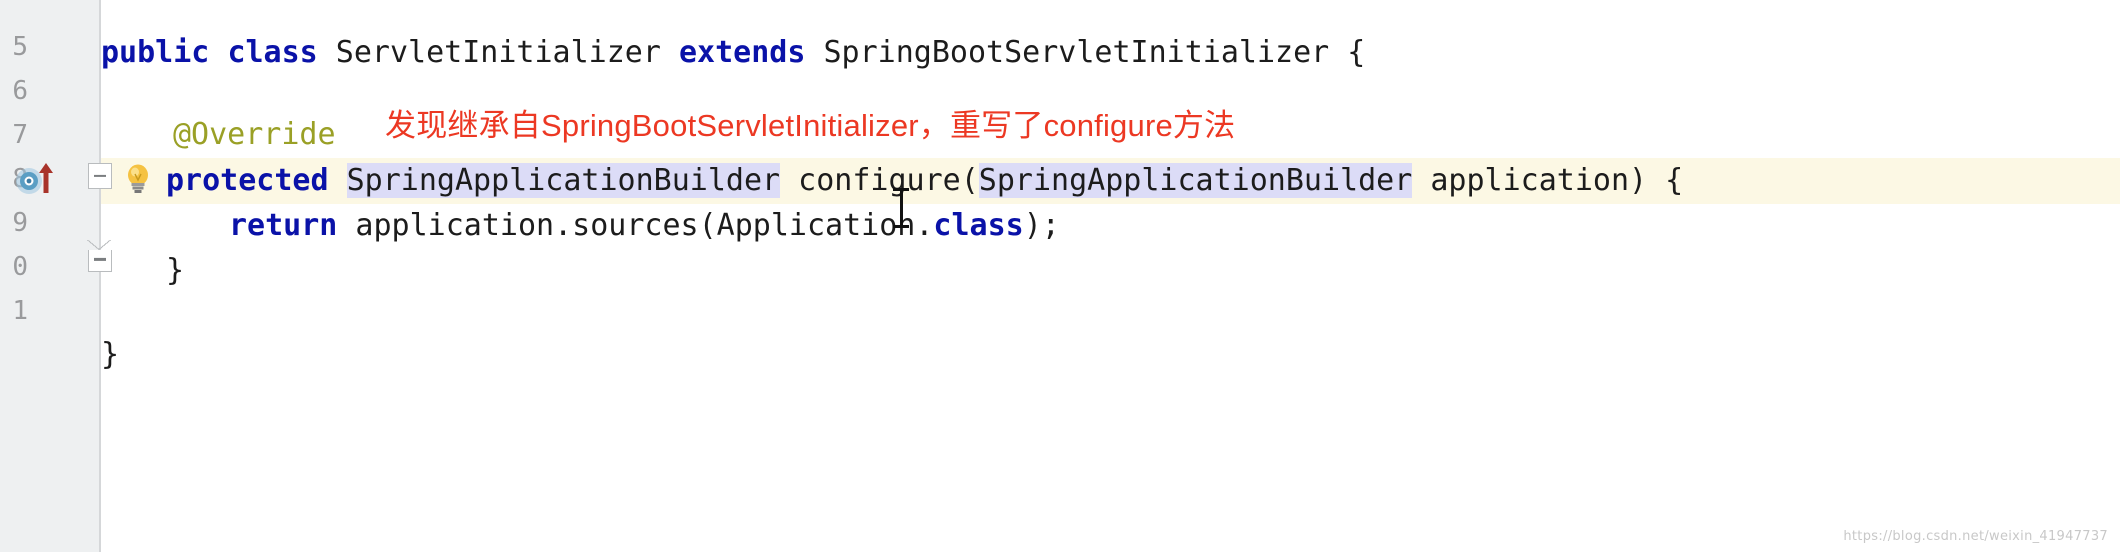 Image resolution: width=2120 pixels, height=552 pixels. I want to click on annotation-override: @Override, so click(254, 134).